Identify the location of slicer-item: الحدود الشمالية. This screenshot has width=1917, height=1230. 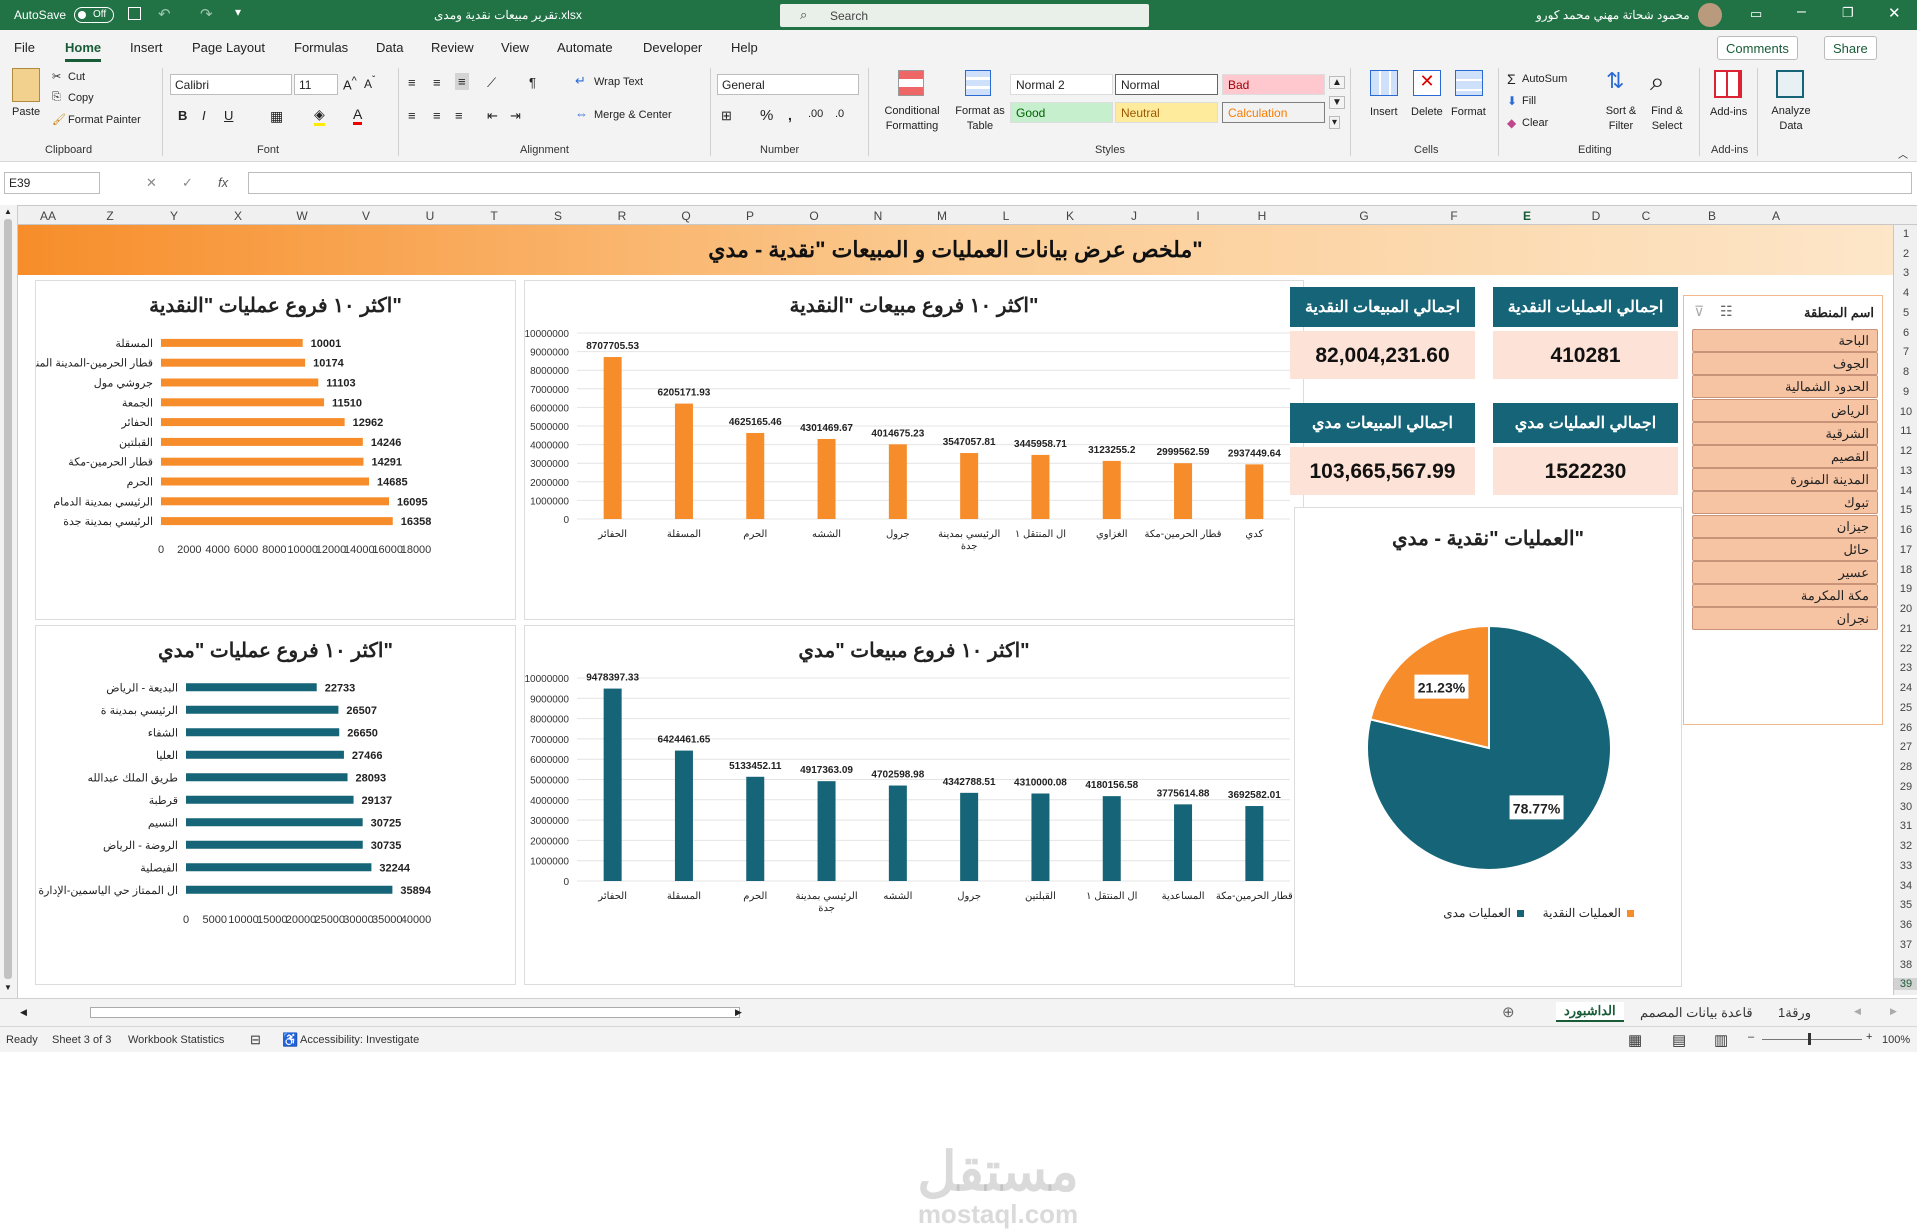
(1785, 387).